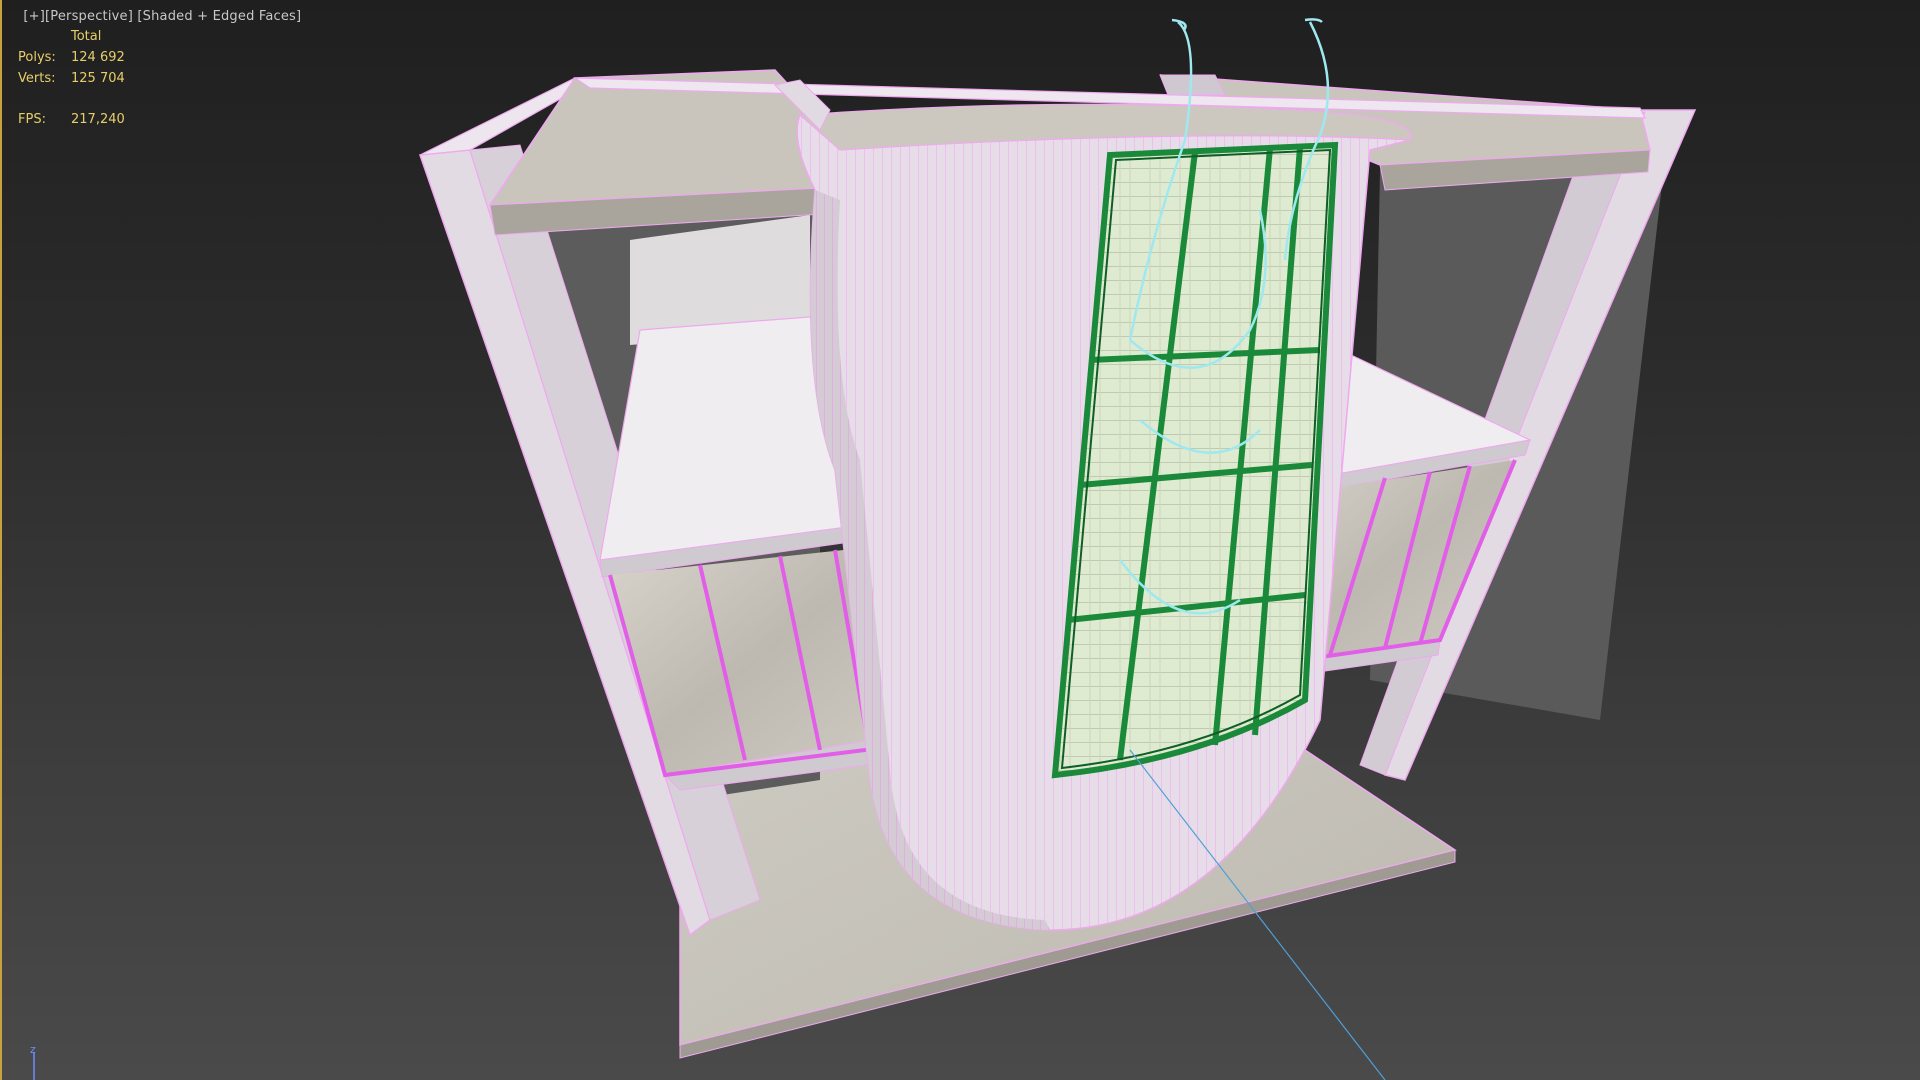  What do you see at coordinates (34, 16) in the screenshot?
I see `viewport-plus-menu: [+]` at bounding box center [34, 16].